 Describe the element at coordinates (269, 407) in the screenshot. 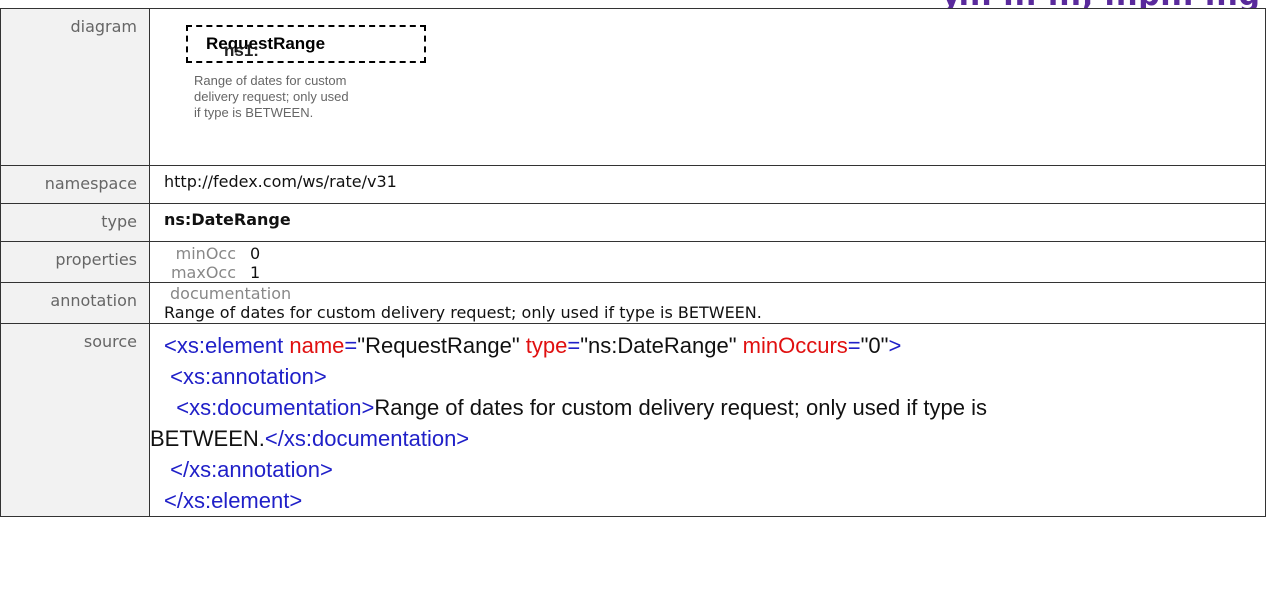

I see `src-doc-open: <xs:documentation>` at that location.